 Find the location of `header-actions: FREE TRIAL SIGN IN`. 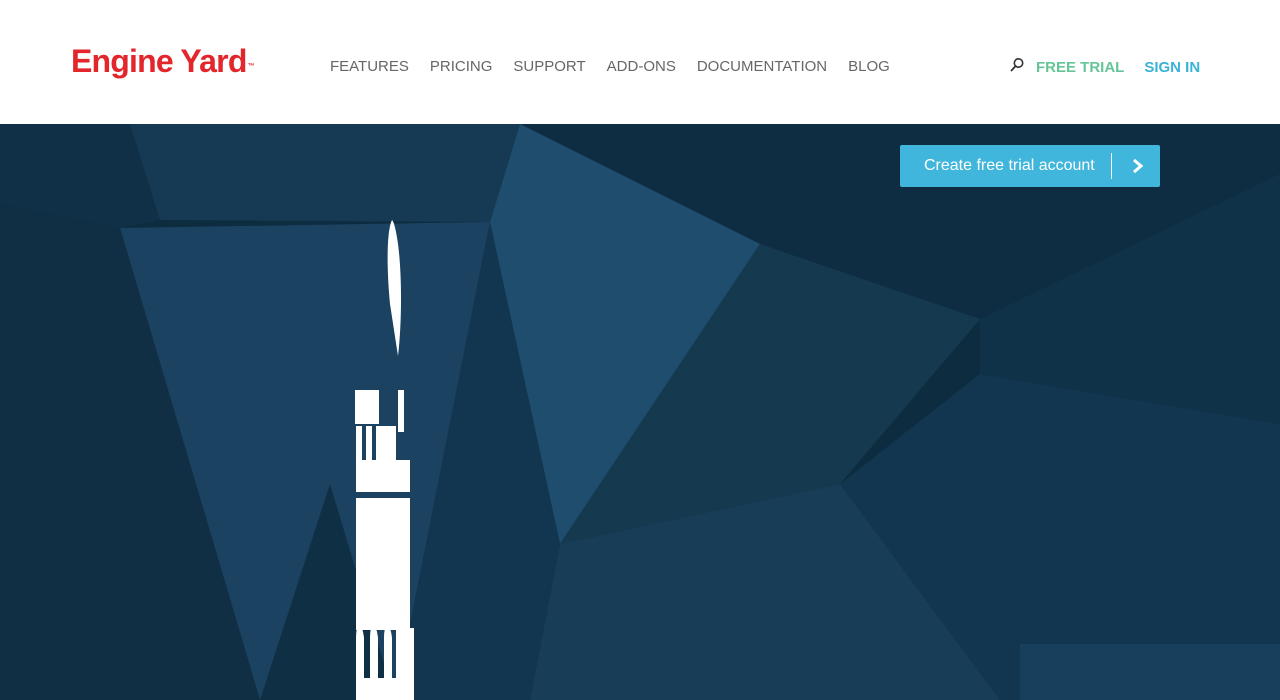

header-actions: FREE TRIAL SIGN IN is located at coordinates (1104, 67).